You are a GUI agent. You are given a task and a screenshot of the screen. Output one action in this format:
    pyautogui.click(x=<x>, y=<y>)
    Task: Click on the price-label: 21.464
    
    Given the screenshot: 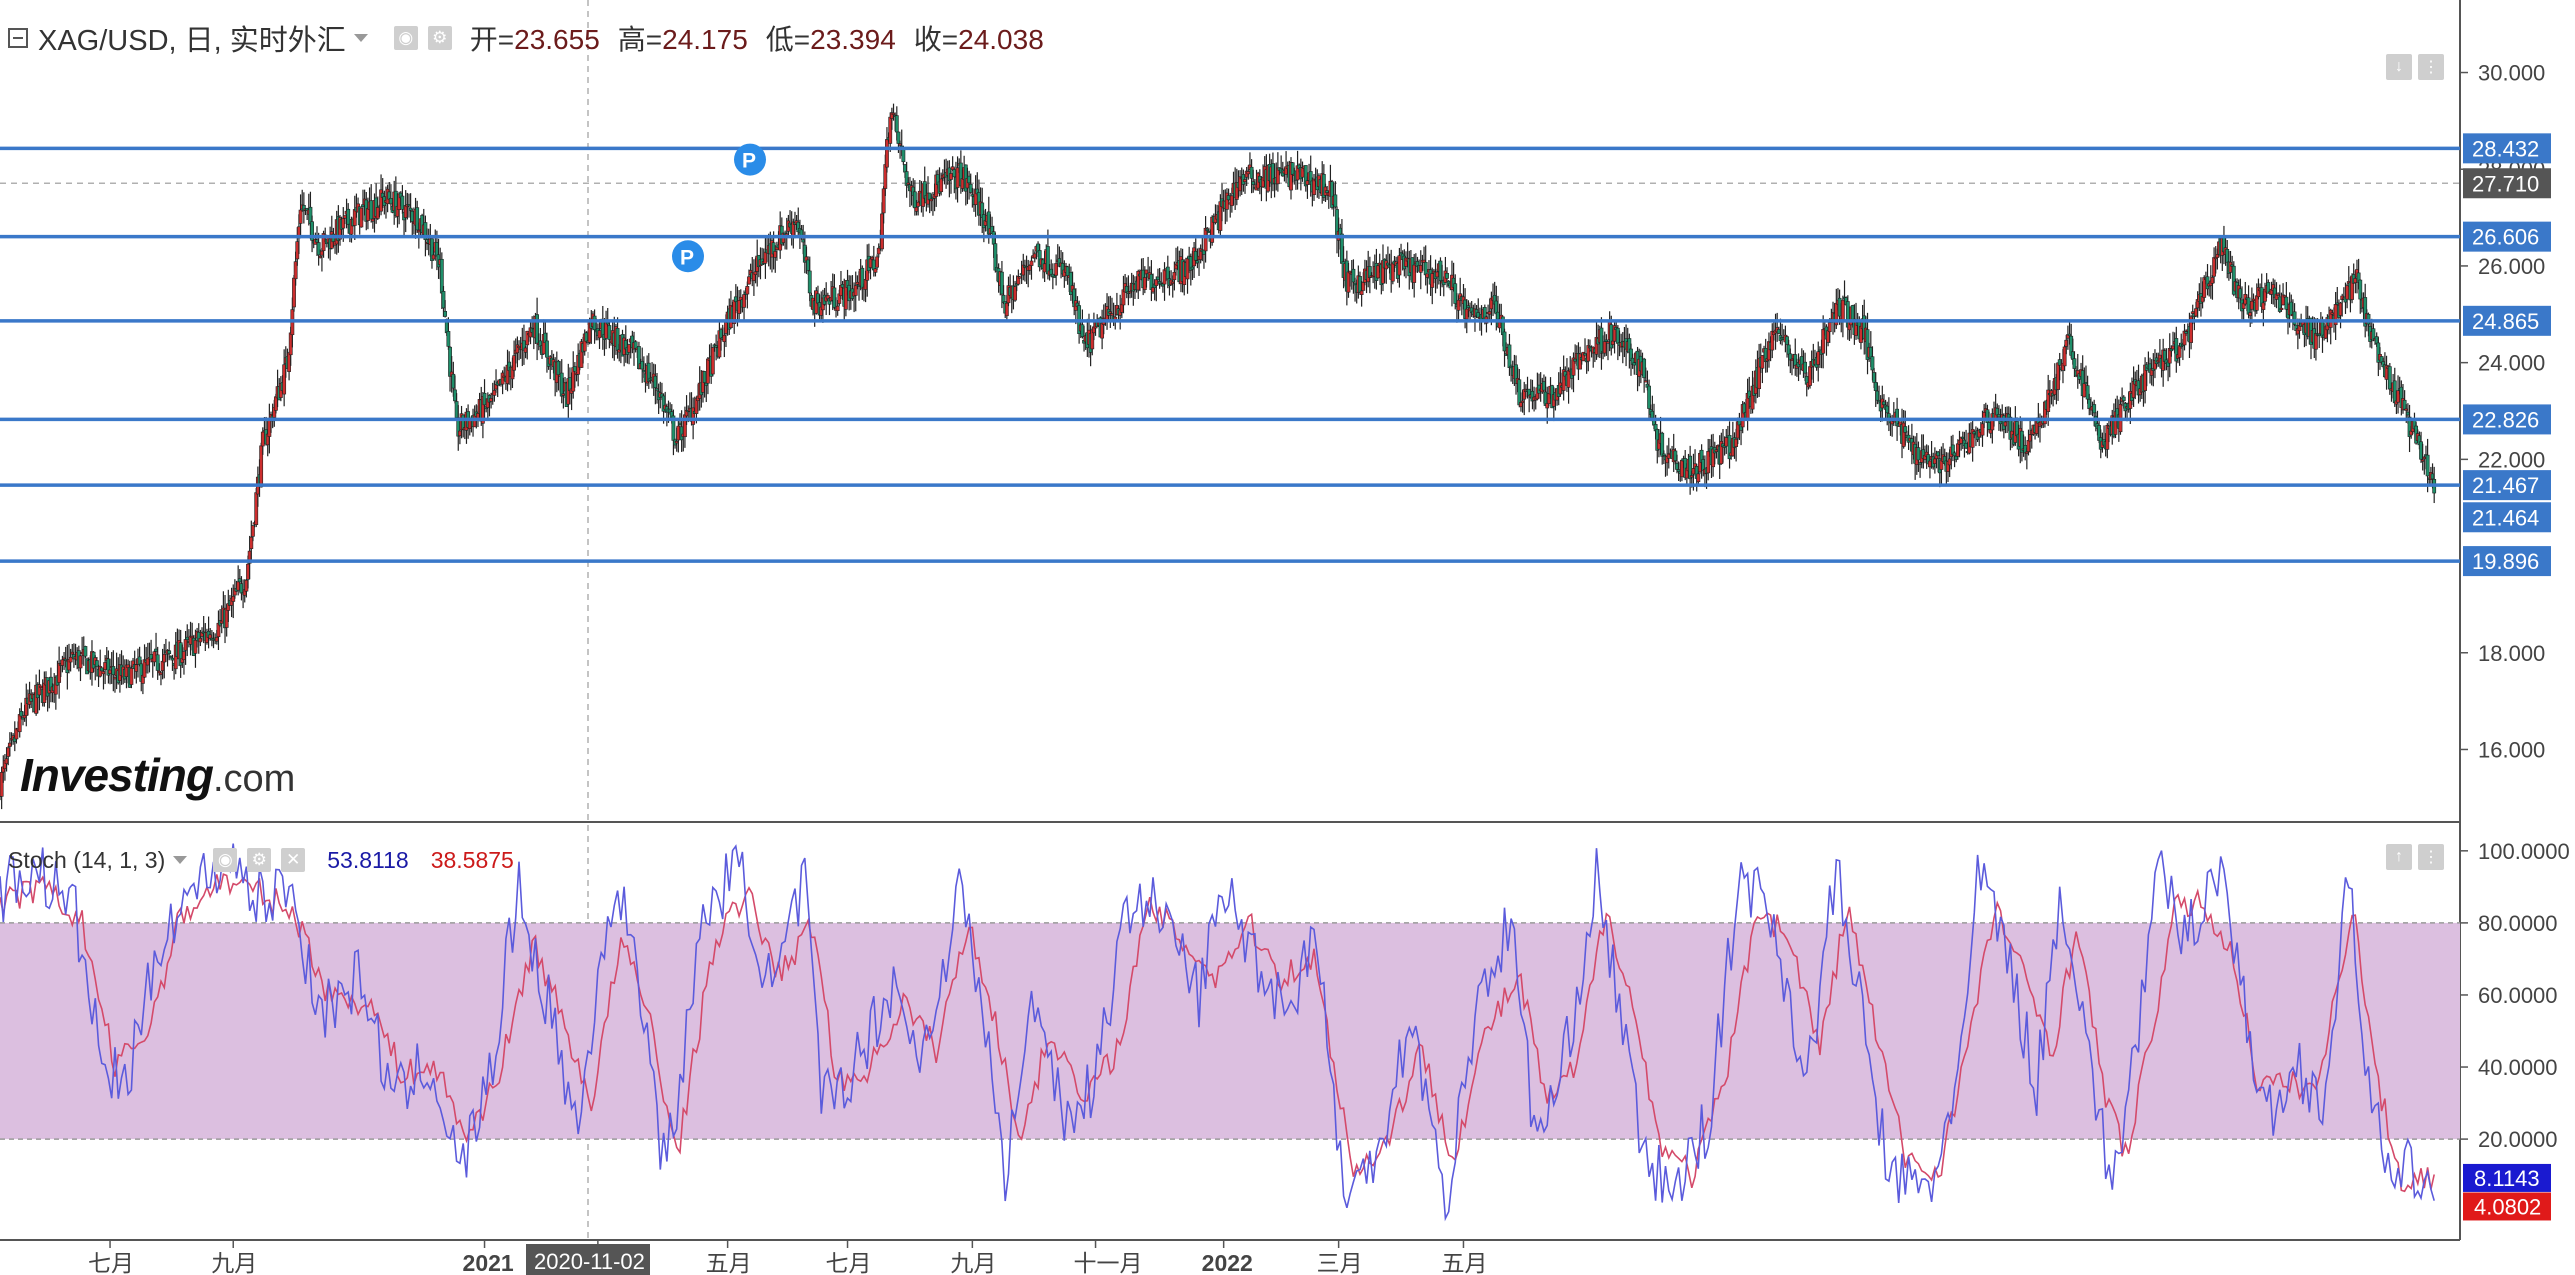 What is the action you would take?
    pyautogui.click(x=2505, y=517)
    